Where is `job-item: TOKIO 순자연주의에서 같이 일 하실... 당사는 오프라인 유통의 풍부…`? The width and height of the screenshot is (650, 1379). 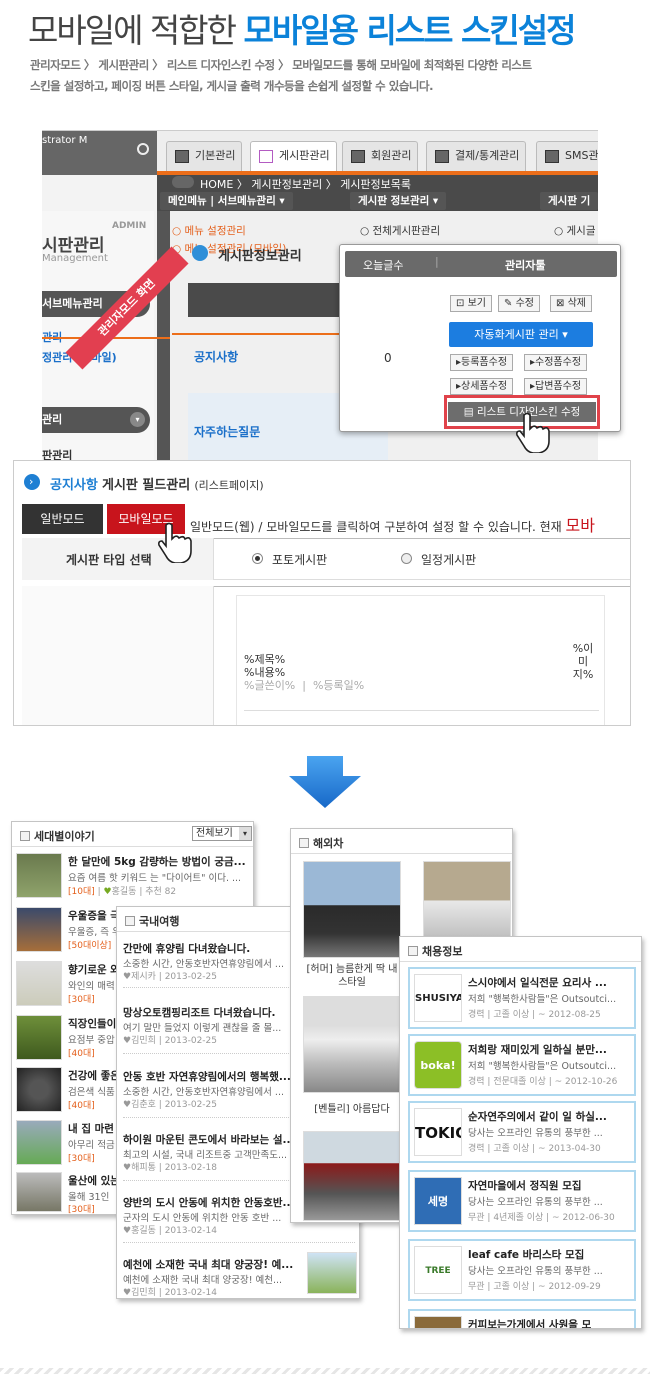
job-item: TOKIO 순자연주의에서 같이 일 하실... 당사는 오프라인 유통의 풍부… is located at coordinates (522, 1132).